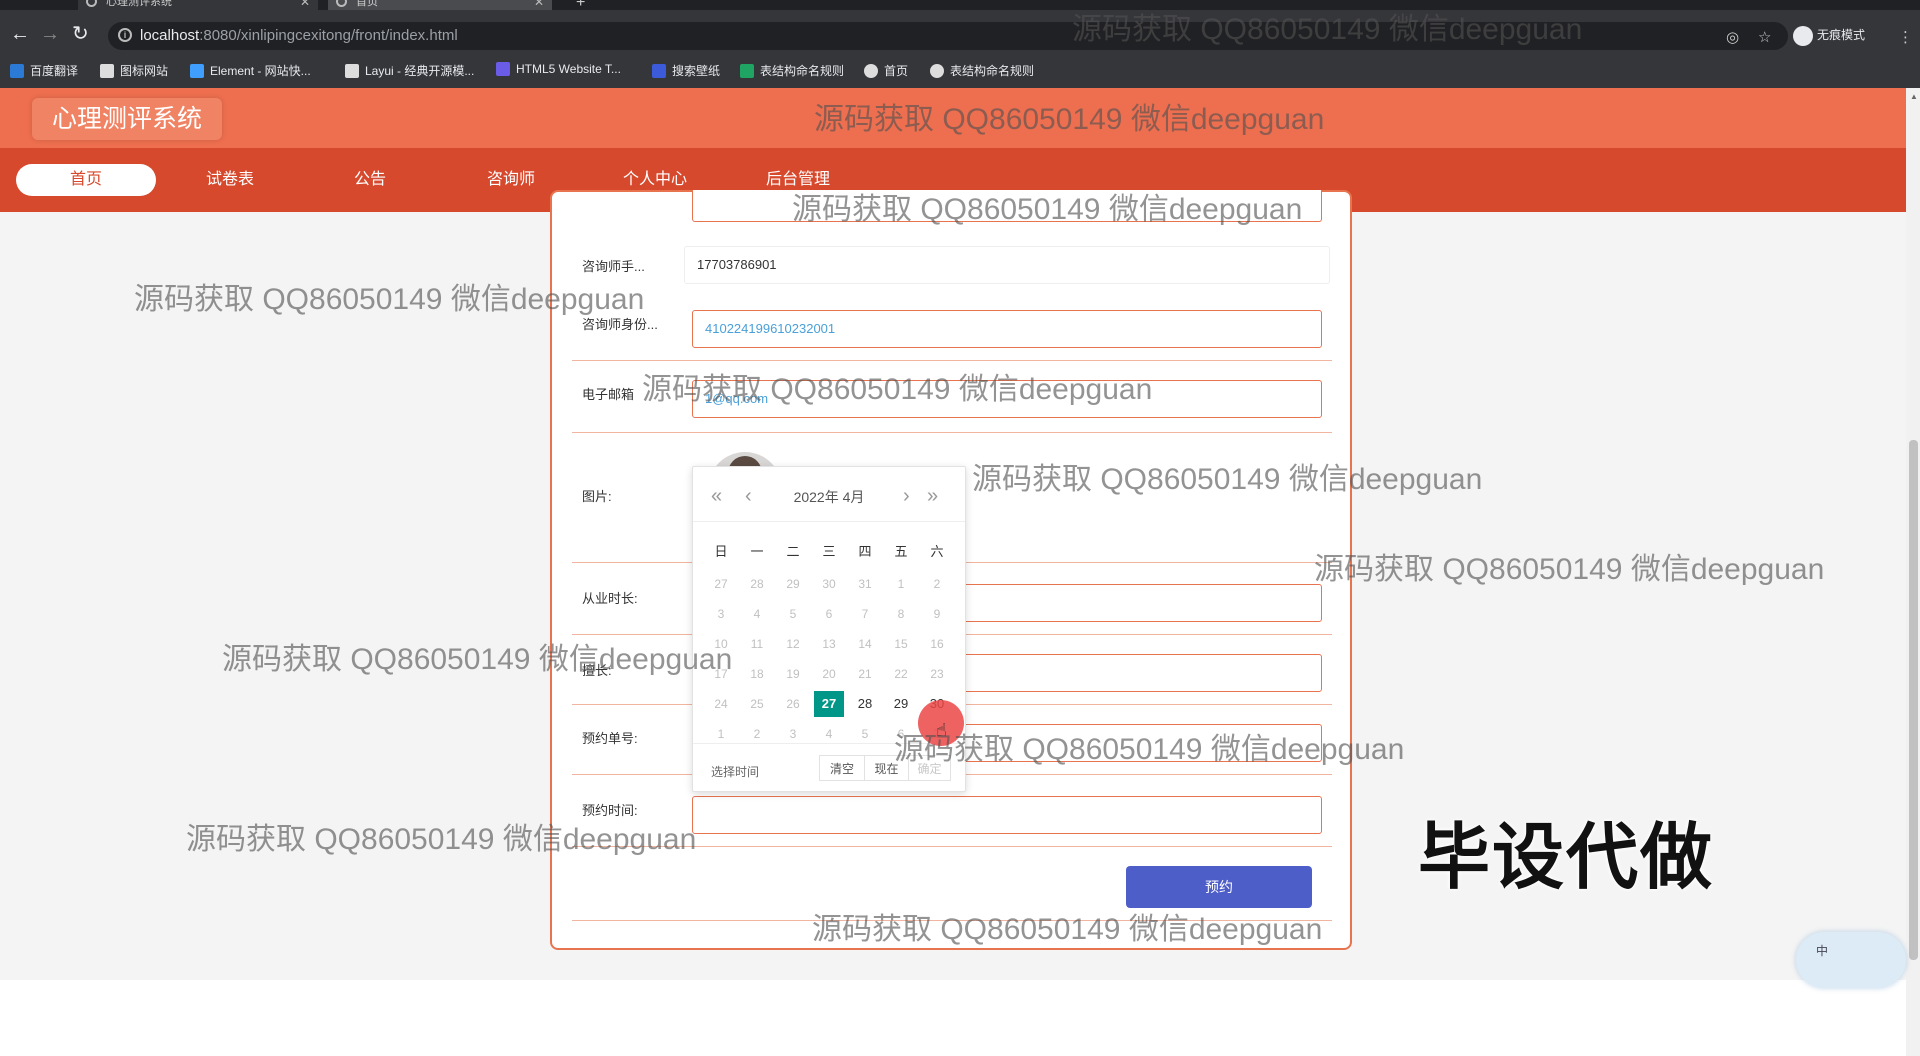 The width and height of the screenshot is (1920, 1056). What do you see at coordinates (1905, 37) in the screenshot?
I see `menu-icon: ⋮` at bounding box center [1905, 37].